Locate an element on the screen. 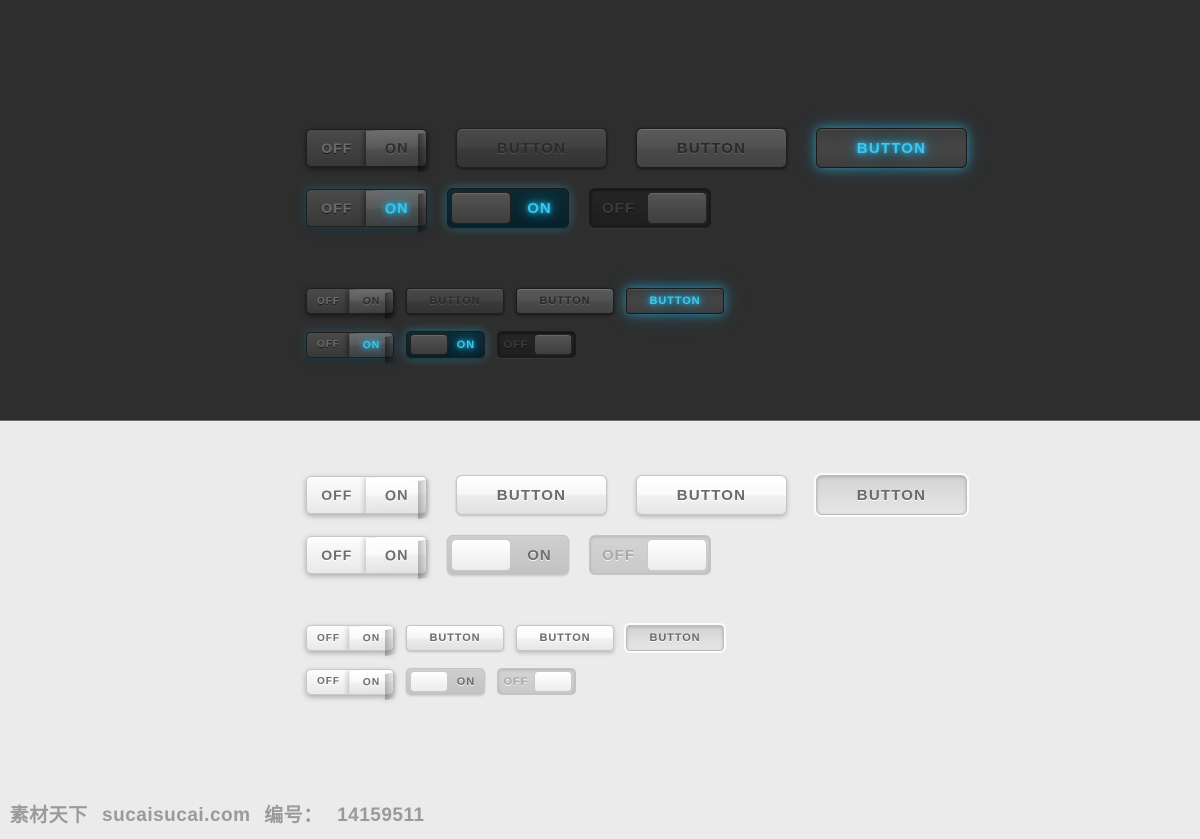 The width and height of the screenshot is (1200, 839). light-small-row-1: OFF ON BUTTON BUTTON BUTTON is located at coordinates (515, 641).